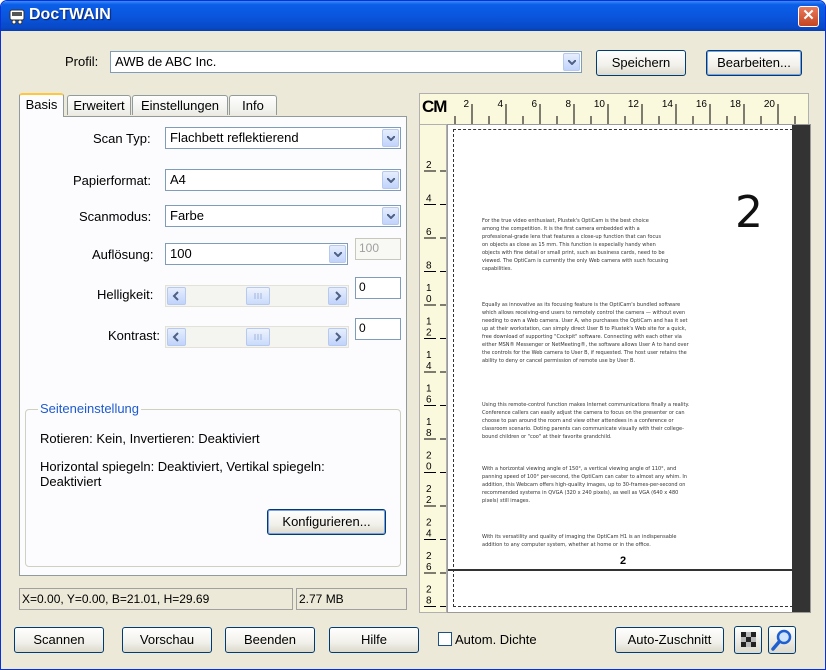  I want to click on profile-select: AWB de ABC Inc., so click(346, 62).